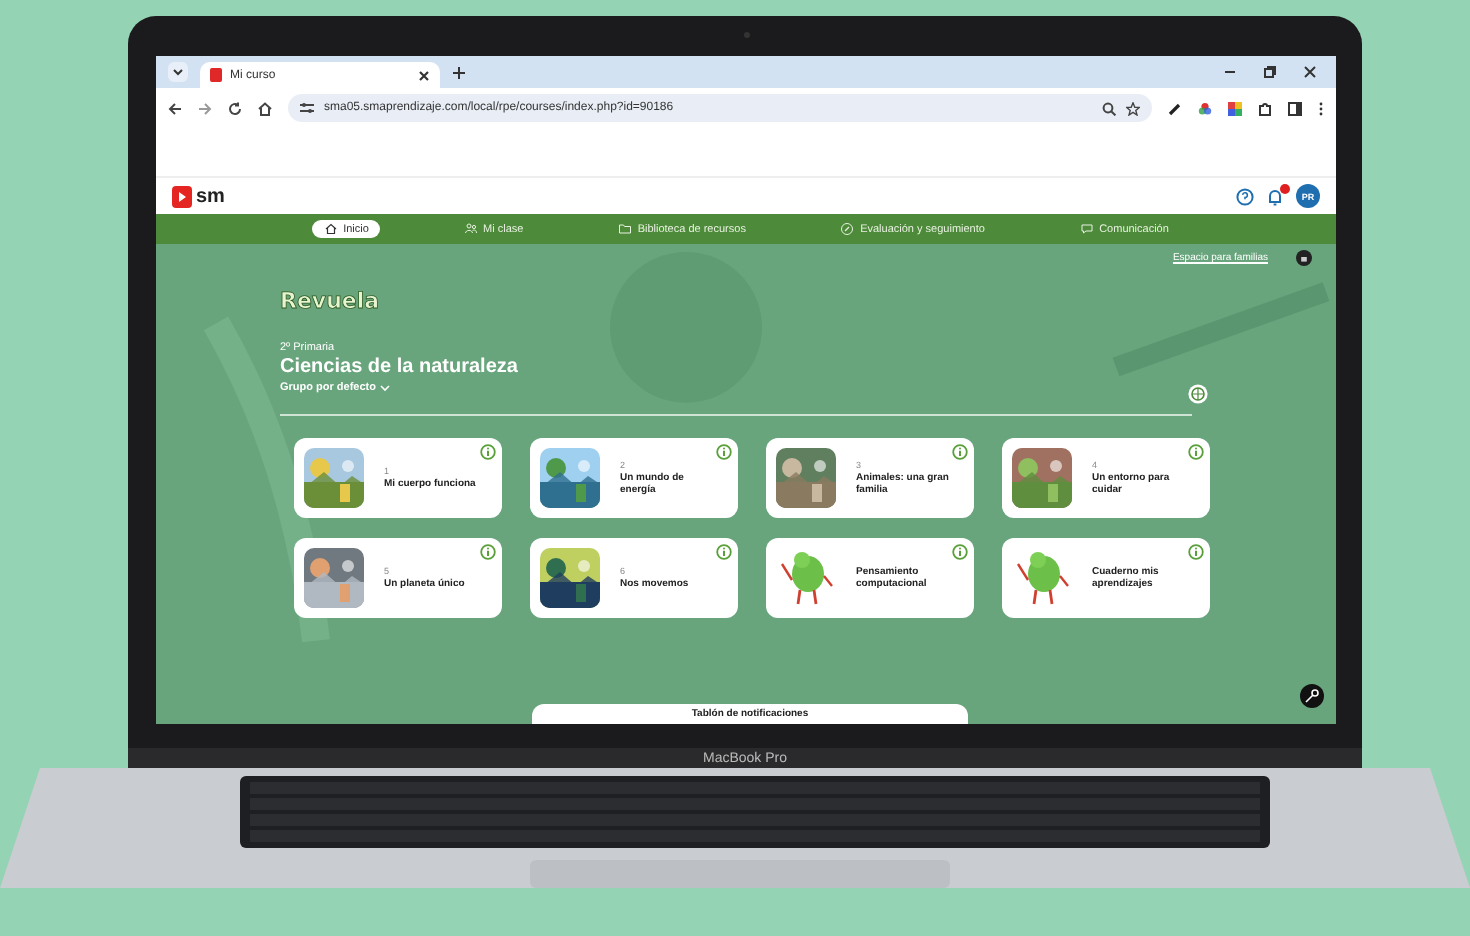 The width and height of the screenshot is (1470, 936). I want to click on pen-icon, so click(1175, 108).